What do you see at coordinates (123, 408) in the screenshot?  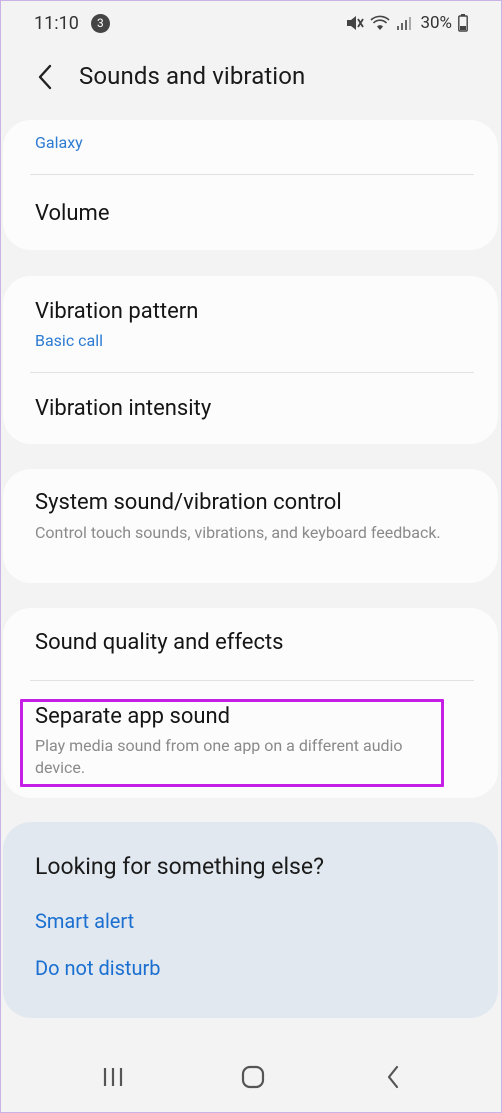 I see `vibration-intensity-label: Vibration intensity` at bounding box center [123, 408].